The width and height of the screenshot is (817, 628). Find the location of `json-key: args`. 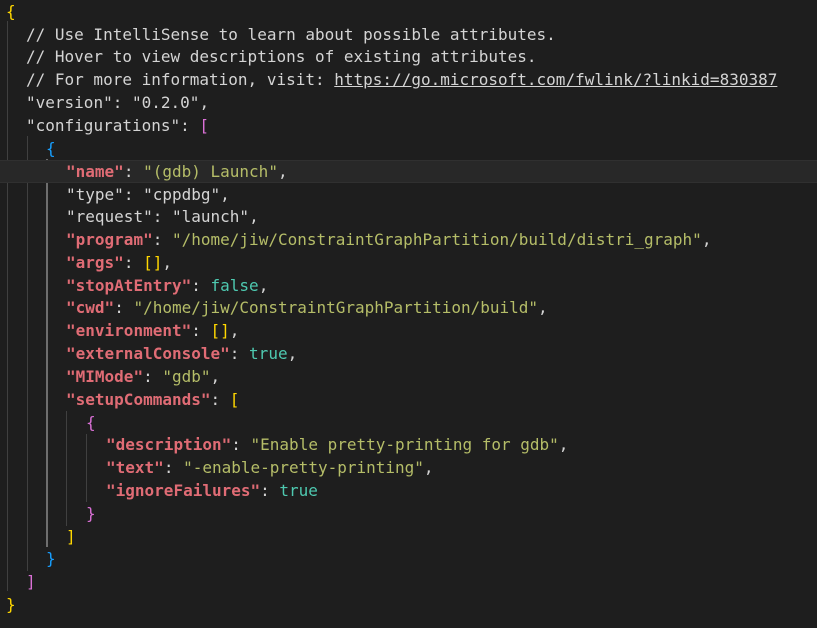

json-key: args is located at coordinates (95, 262).